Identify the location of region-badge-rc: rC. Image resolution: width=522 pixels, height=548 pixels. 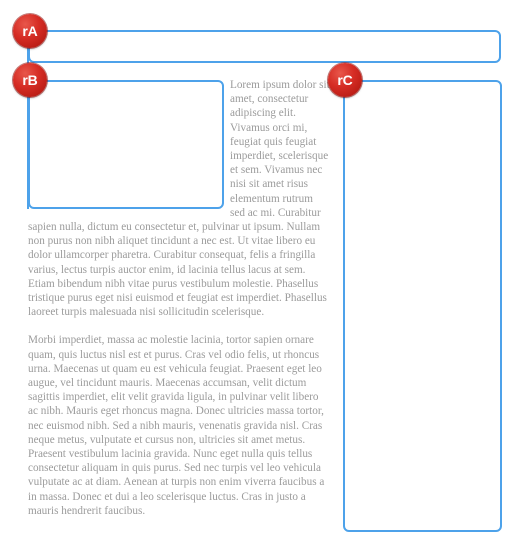
(345, 80).